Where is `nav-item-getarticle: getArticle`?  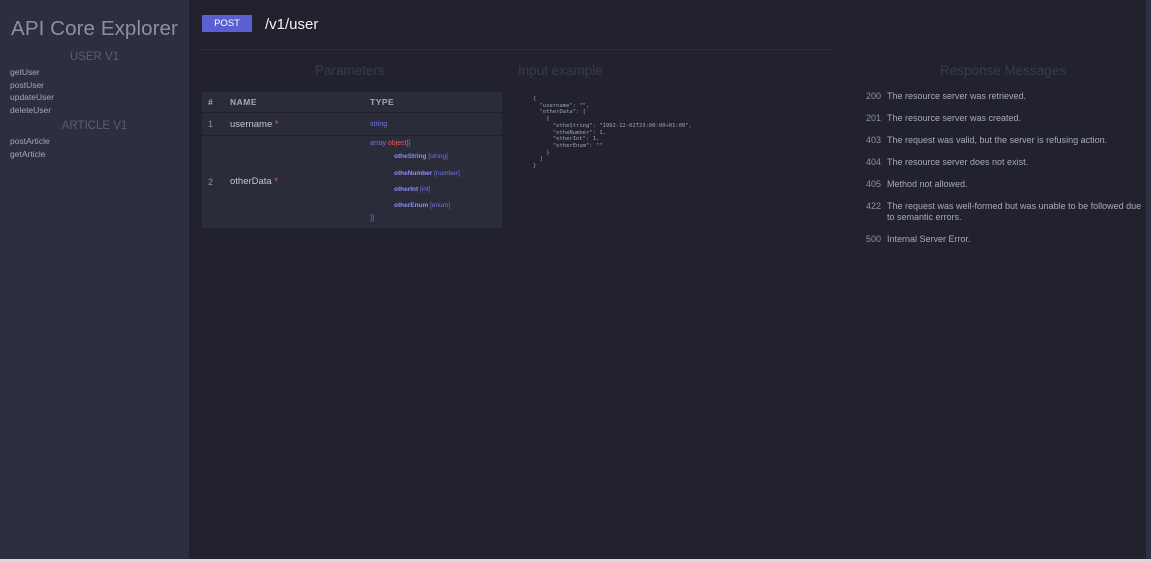
nav-item-getarticle: getArticle is located at coordinates (94, 154).